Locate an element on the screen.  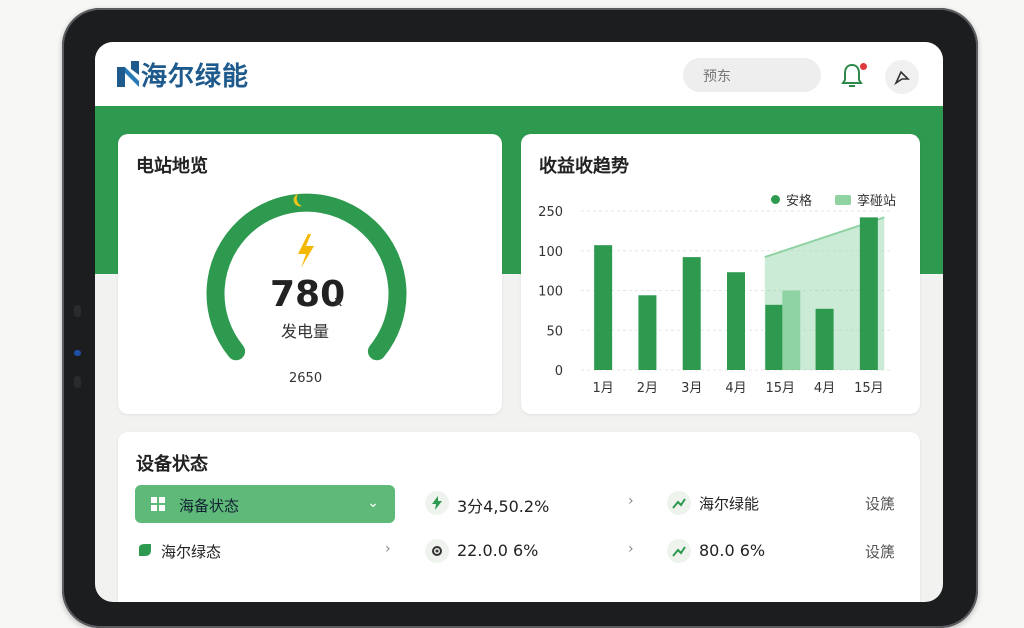
leaf-icon is located at coordinates (145, 550).